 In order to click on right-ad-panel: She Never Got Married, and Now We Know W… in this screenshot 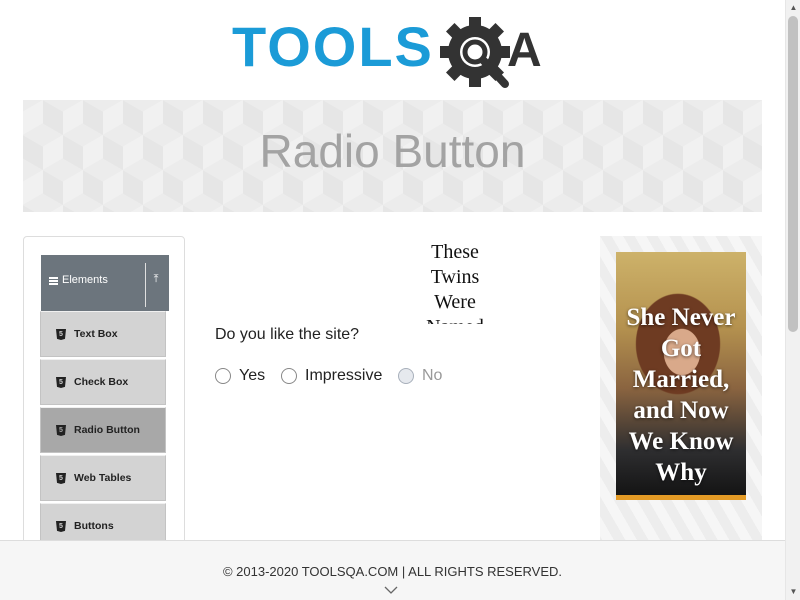, I will do `click(681, 396)`.